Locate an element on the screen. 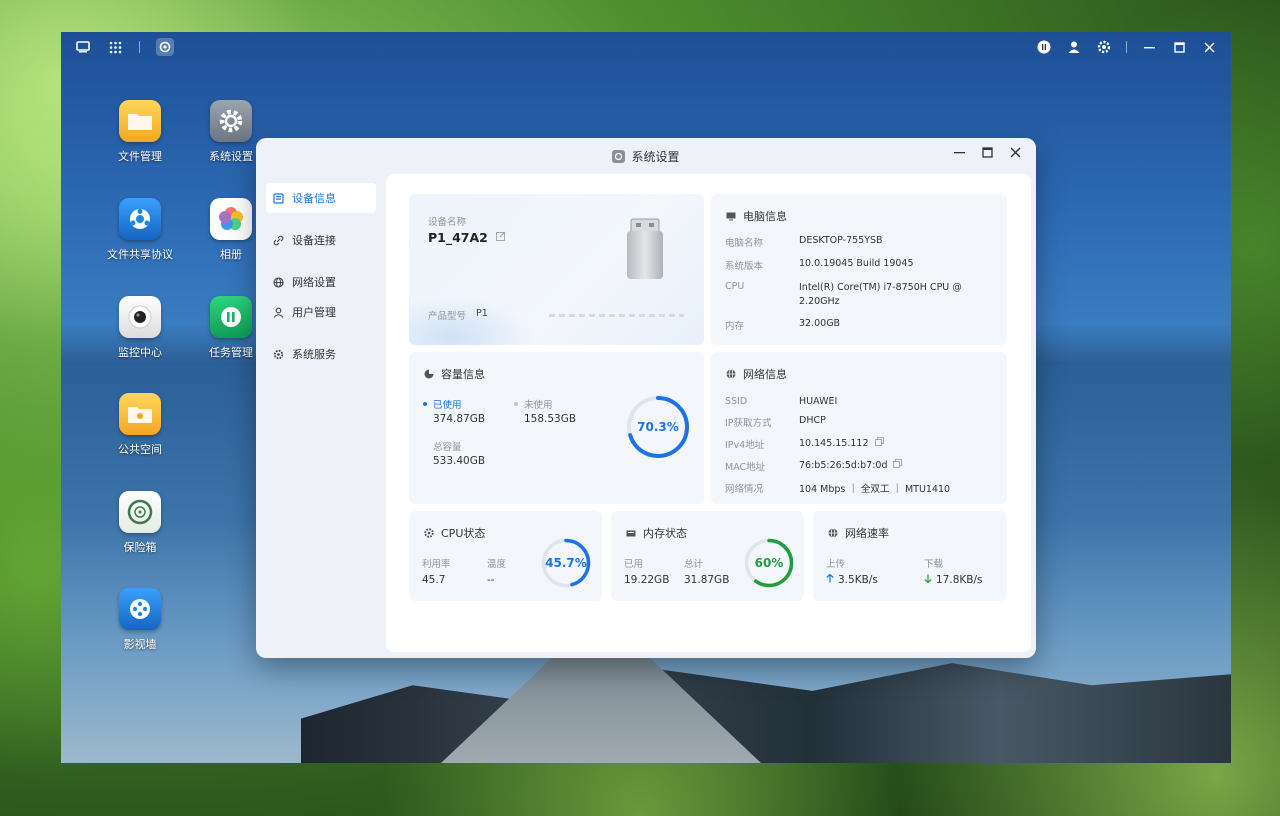 Image resolution: width=1280 pixels, height=816 pixels. sidebar-item-user-management: 用户管理 is located at coordinates (321, 312).